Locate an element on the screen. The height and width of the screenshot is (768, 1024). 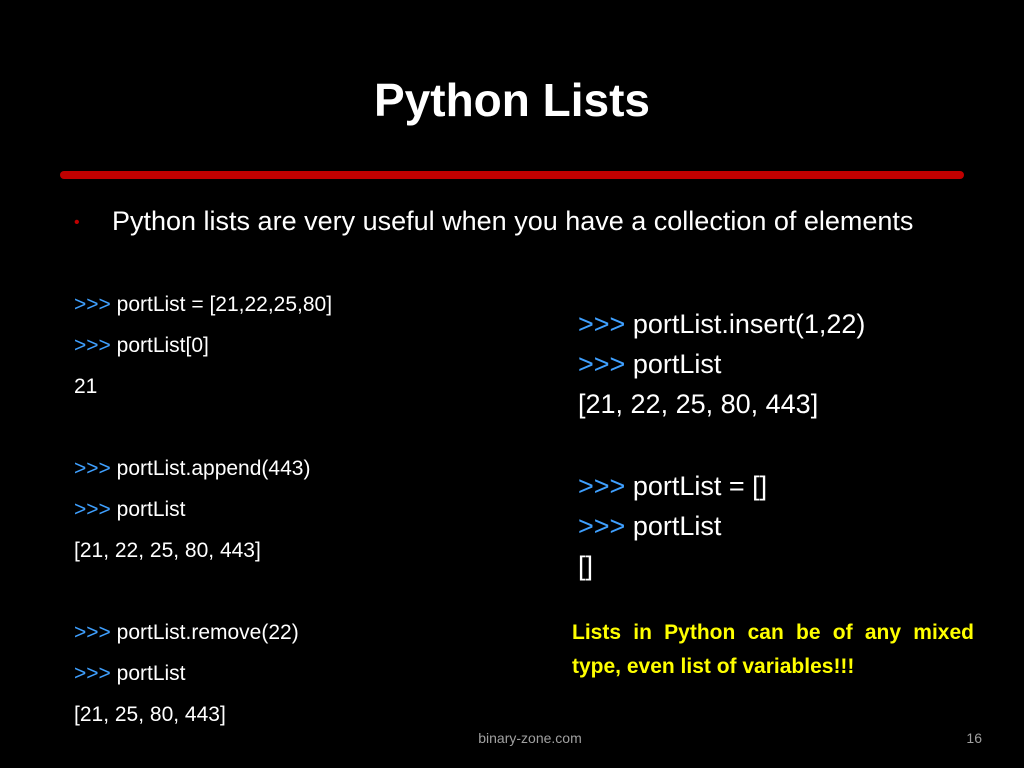
code-text: 21 is located at coordinates (86, 386).